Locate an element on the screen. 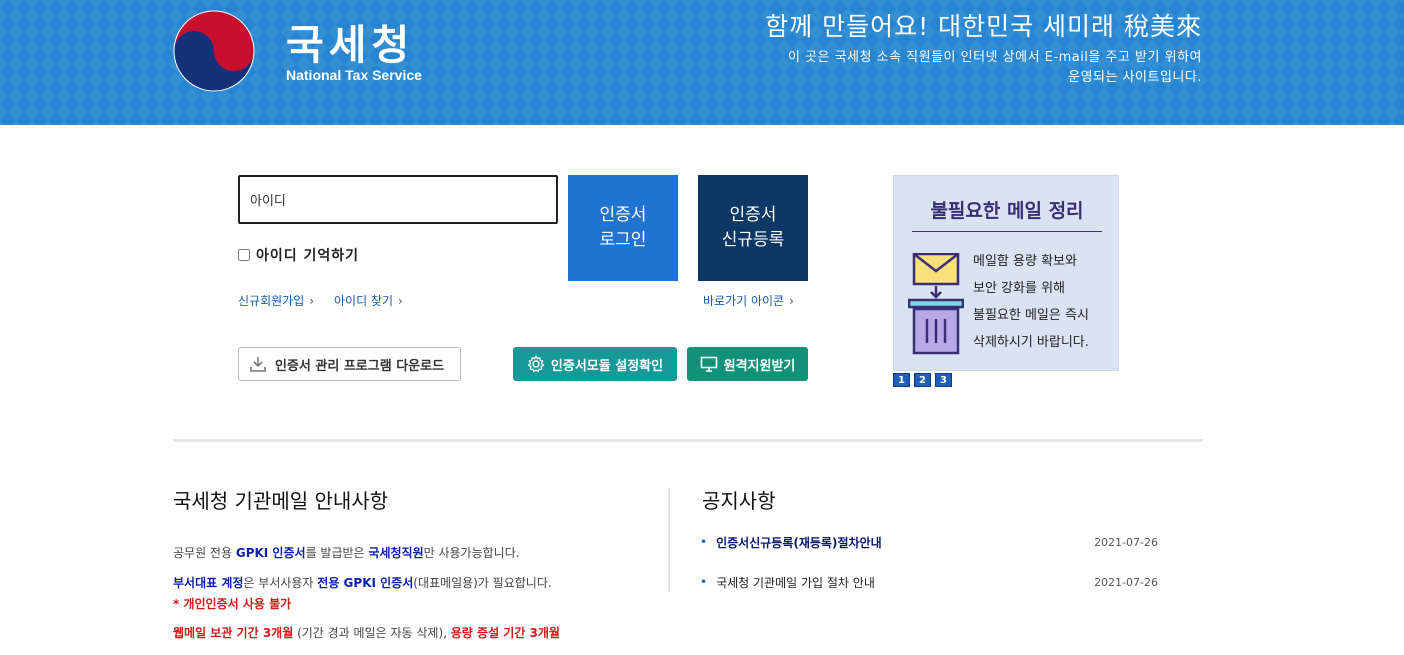  monitor-icon is located at coordinates (708, 364).